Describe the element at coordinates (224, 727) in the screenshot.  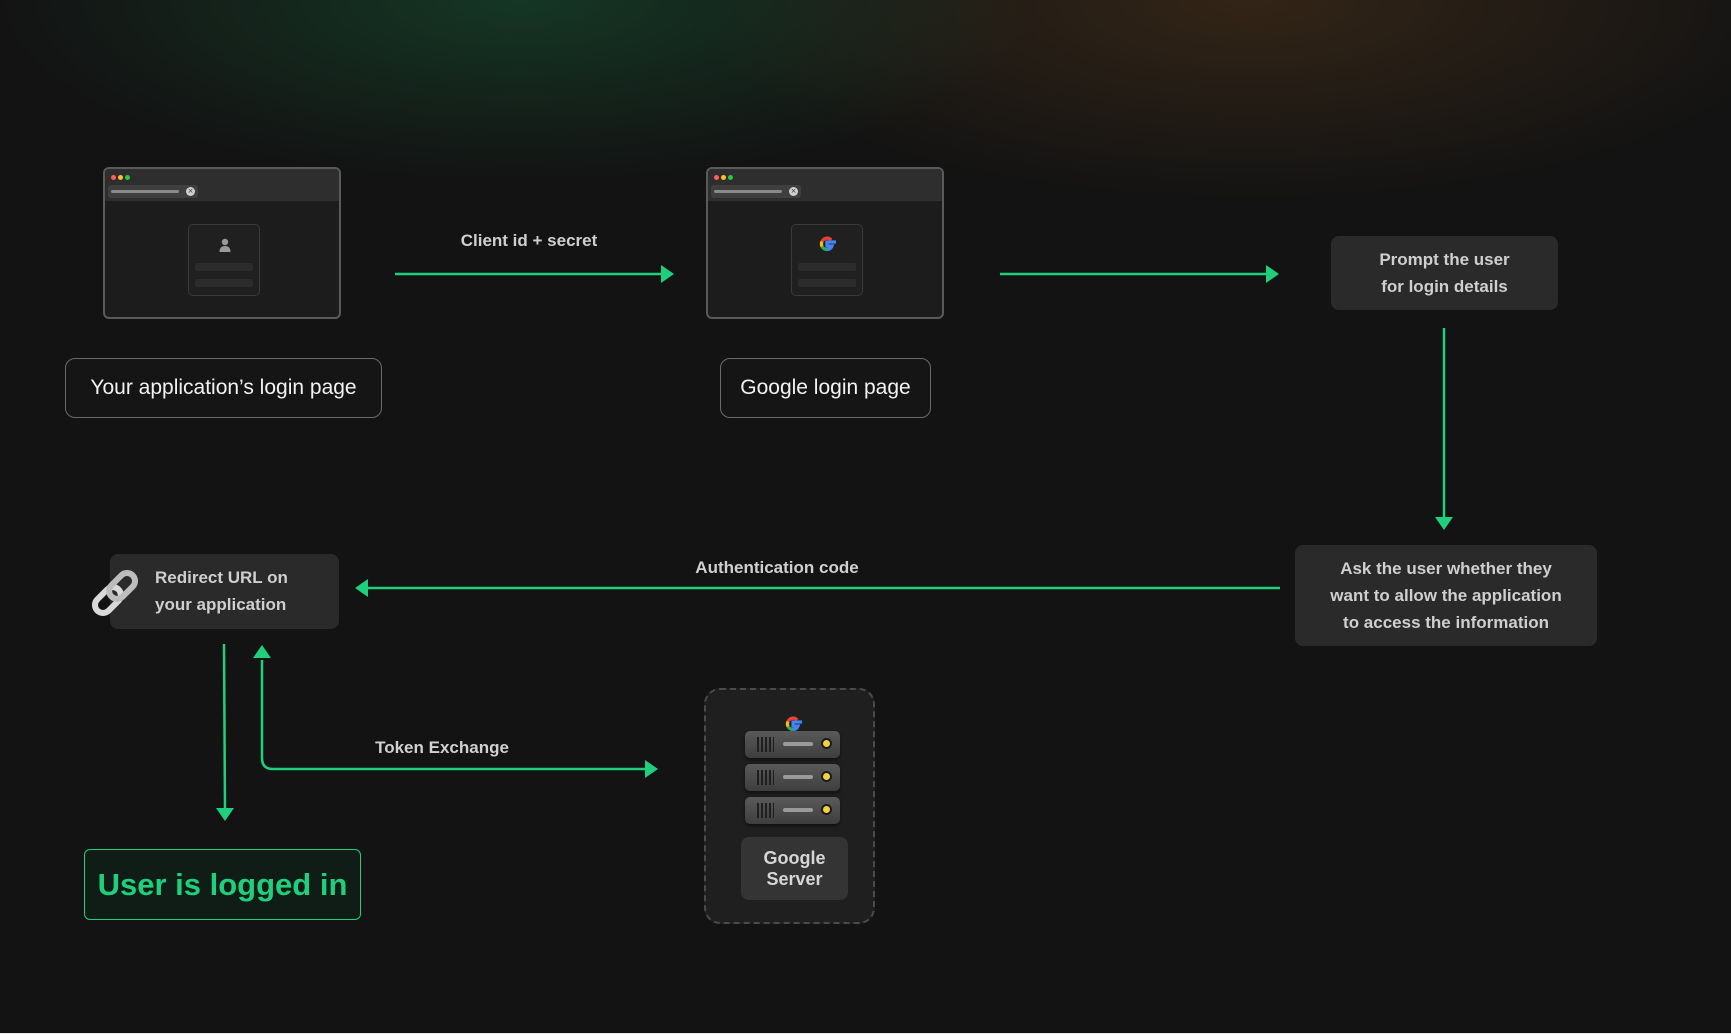
I see `arrow-to-logged-in` at that location.